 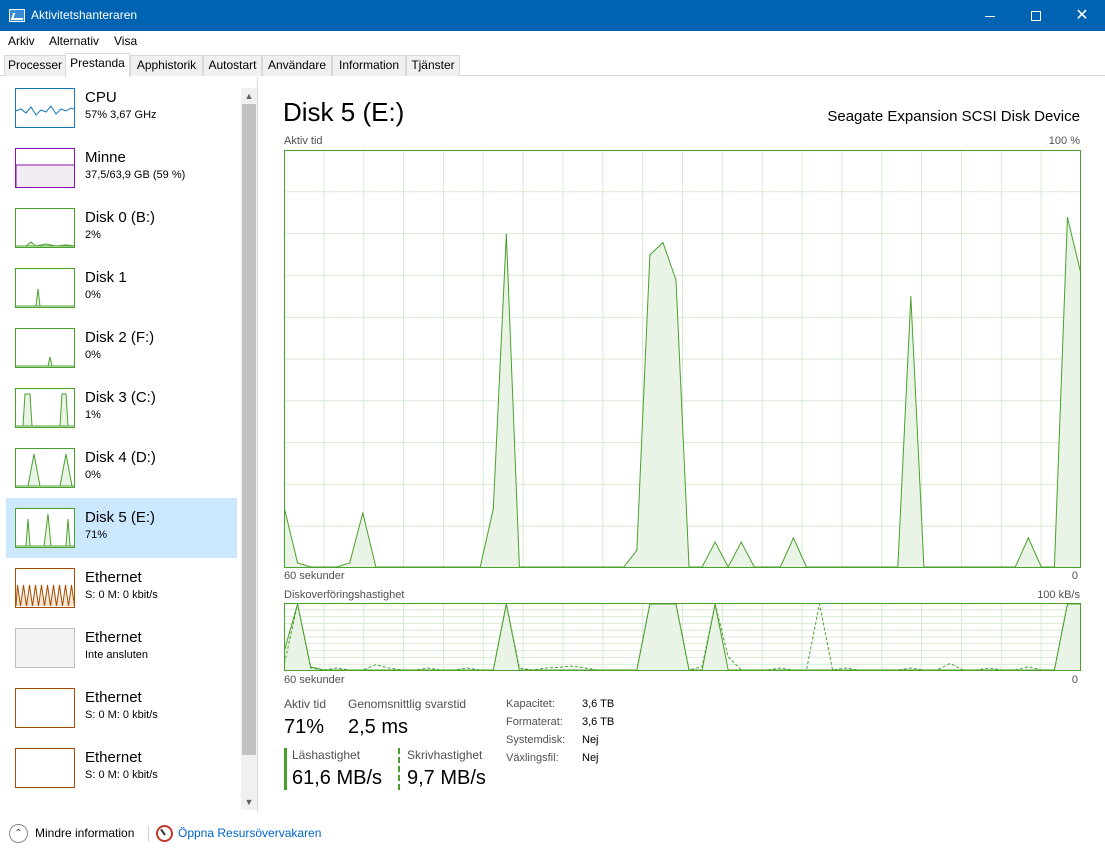 I want to click on scroll-down-arrow-icon: ▼, so click(x=249, y=802).